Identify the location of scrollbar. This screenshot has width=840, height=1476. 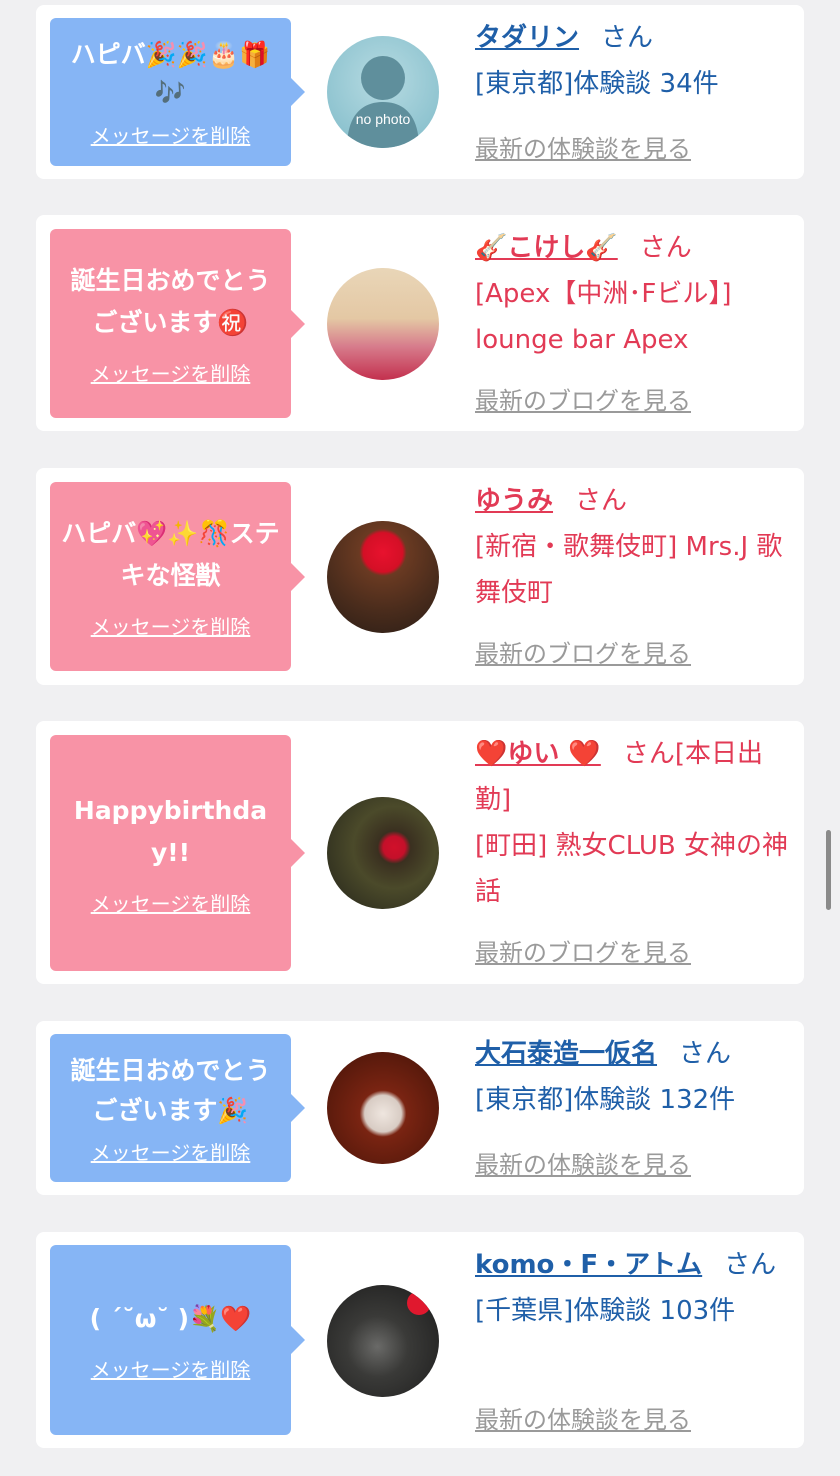
(828, 870).